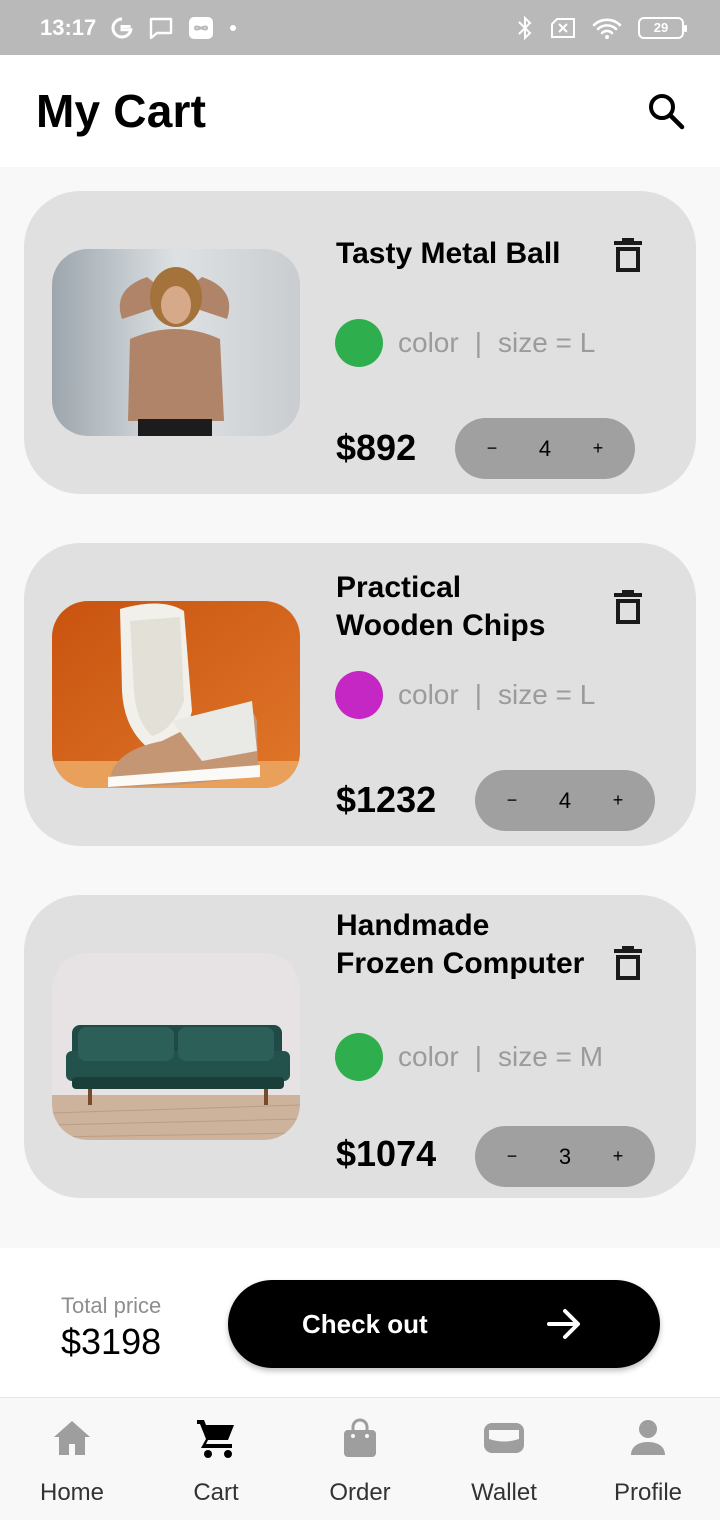  I want to click on nav-item-home: Home, so click(72, 1459).